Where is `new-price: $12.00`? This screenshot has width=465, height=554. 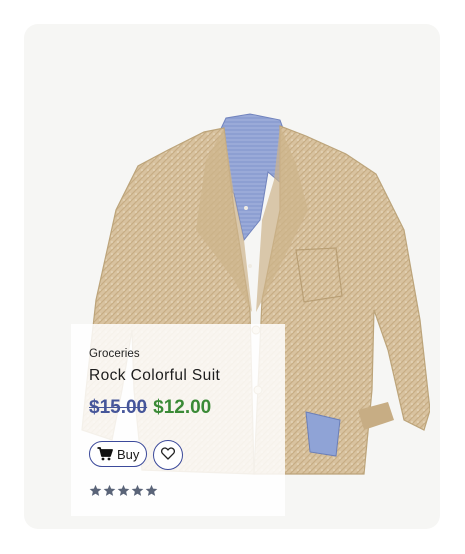 new-price: $12.00 is located at coordinates (182, 407).